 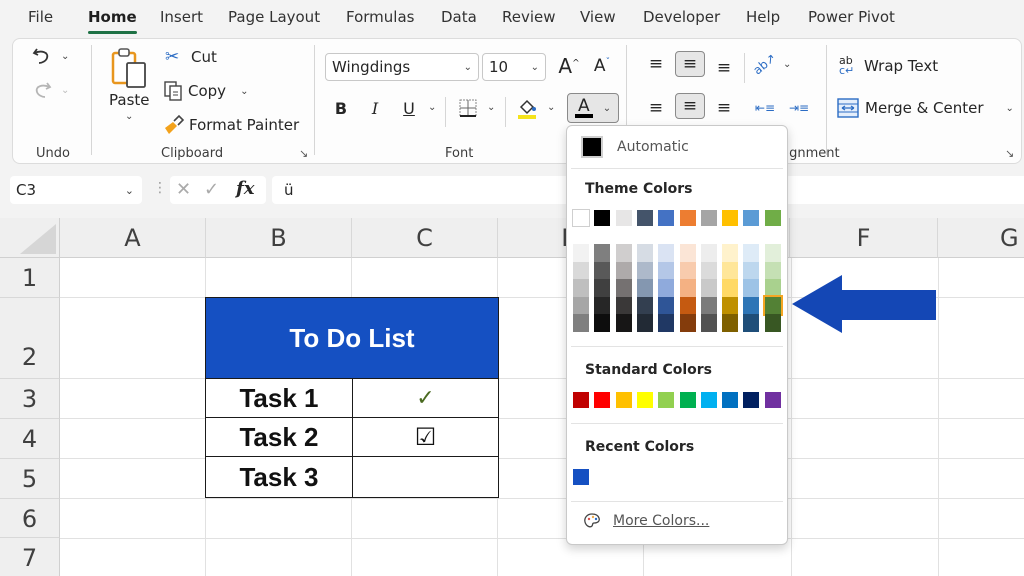 What do you see at coordinates (763, 17) in the screenshot?
I see `tab-help: Help` at bounding box center [763, 17].